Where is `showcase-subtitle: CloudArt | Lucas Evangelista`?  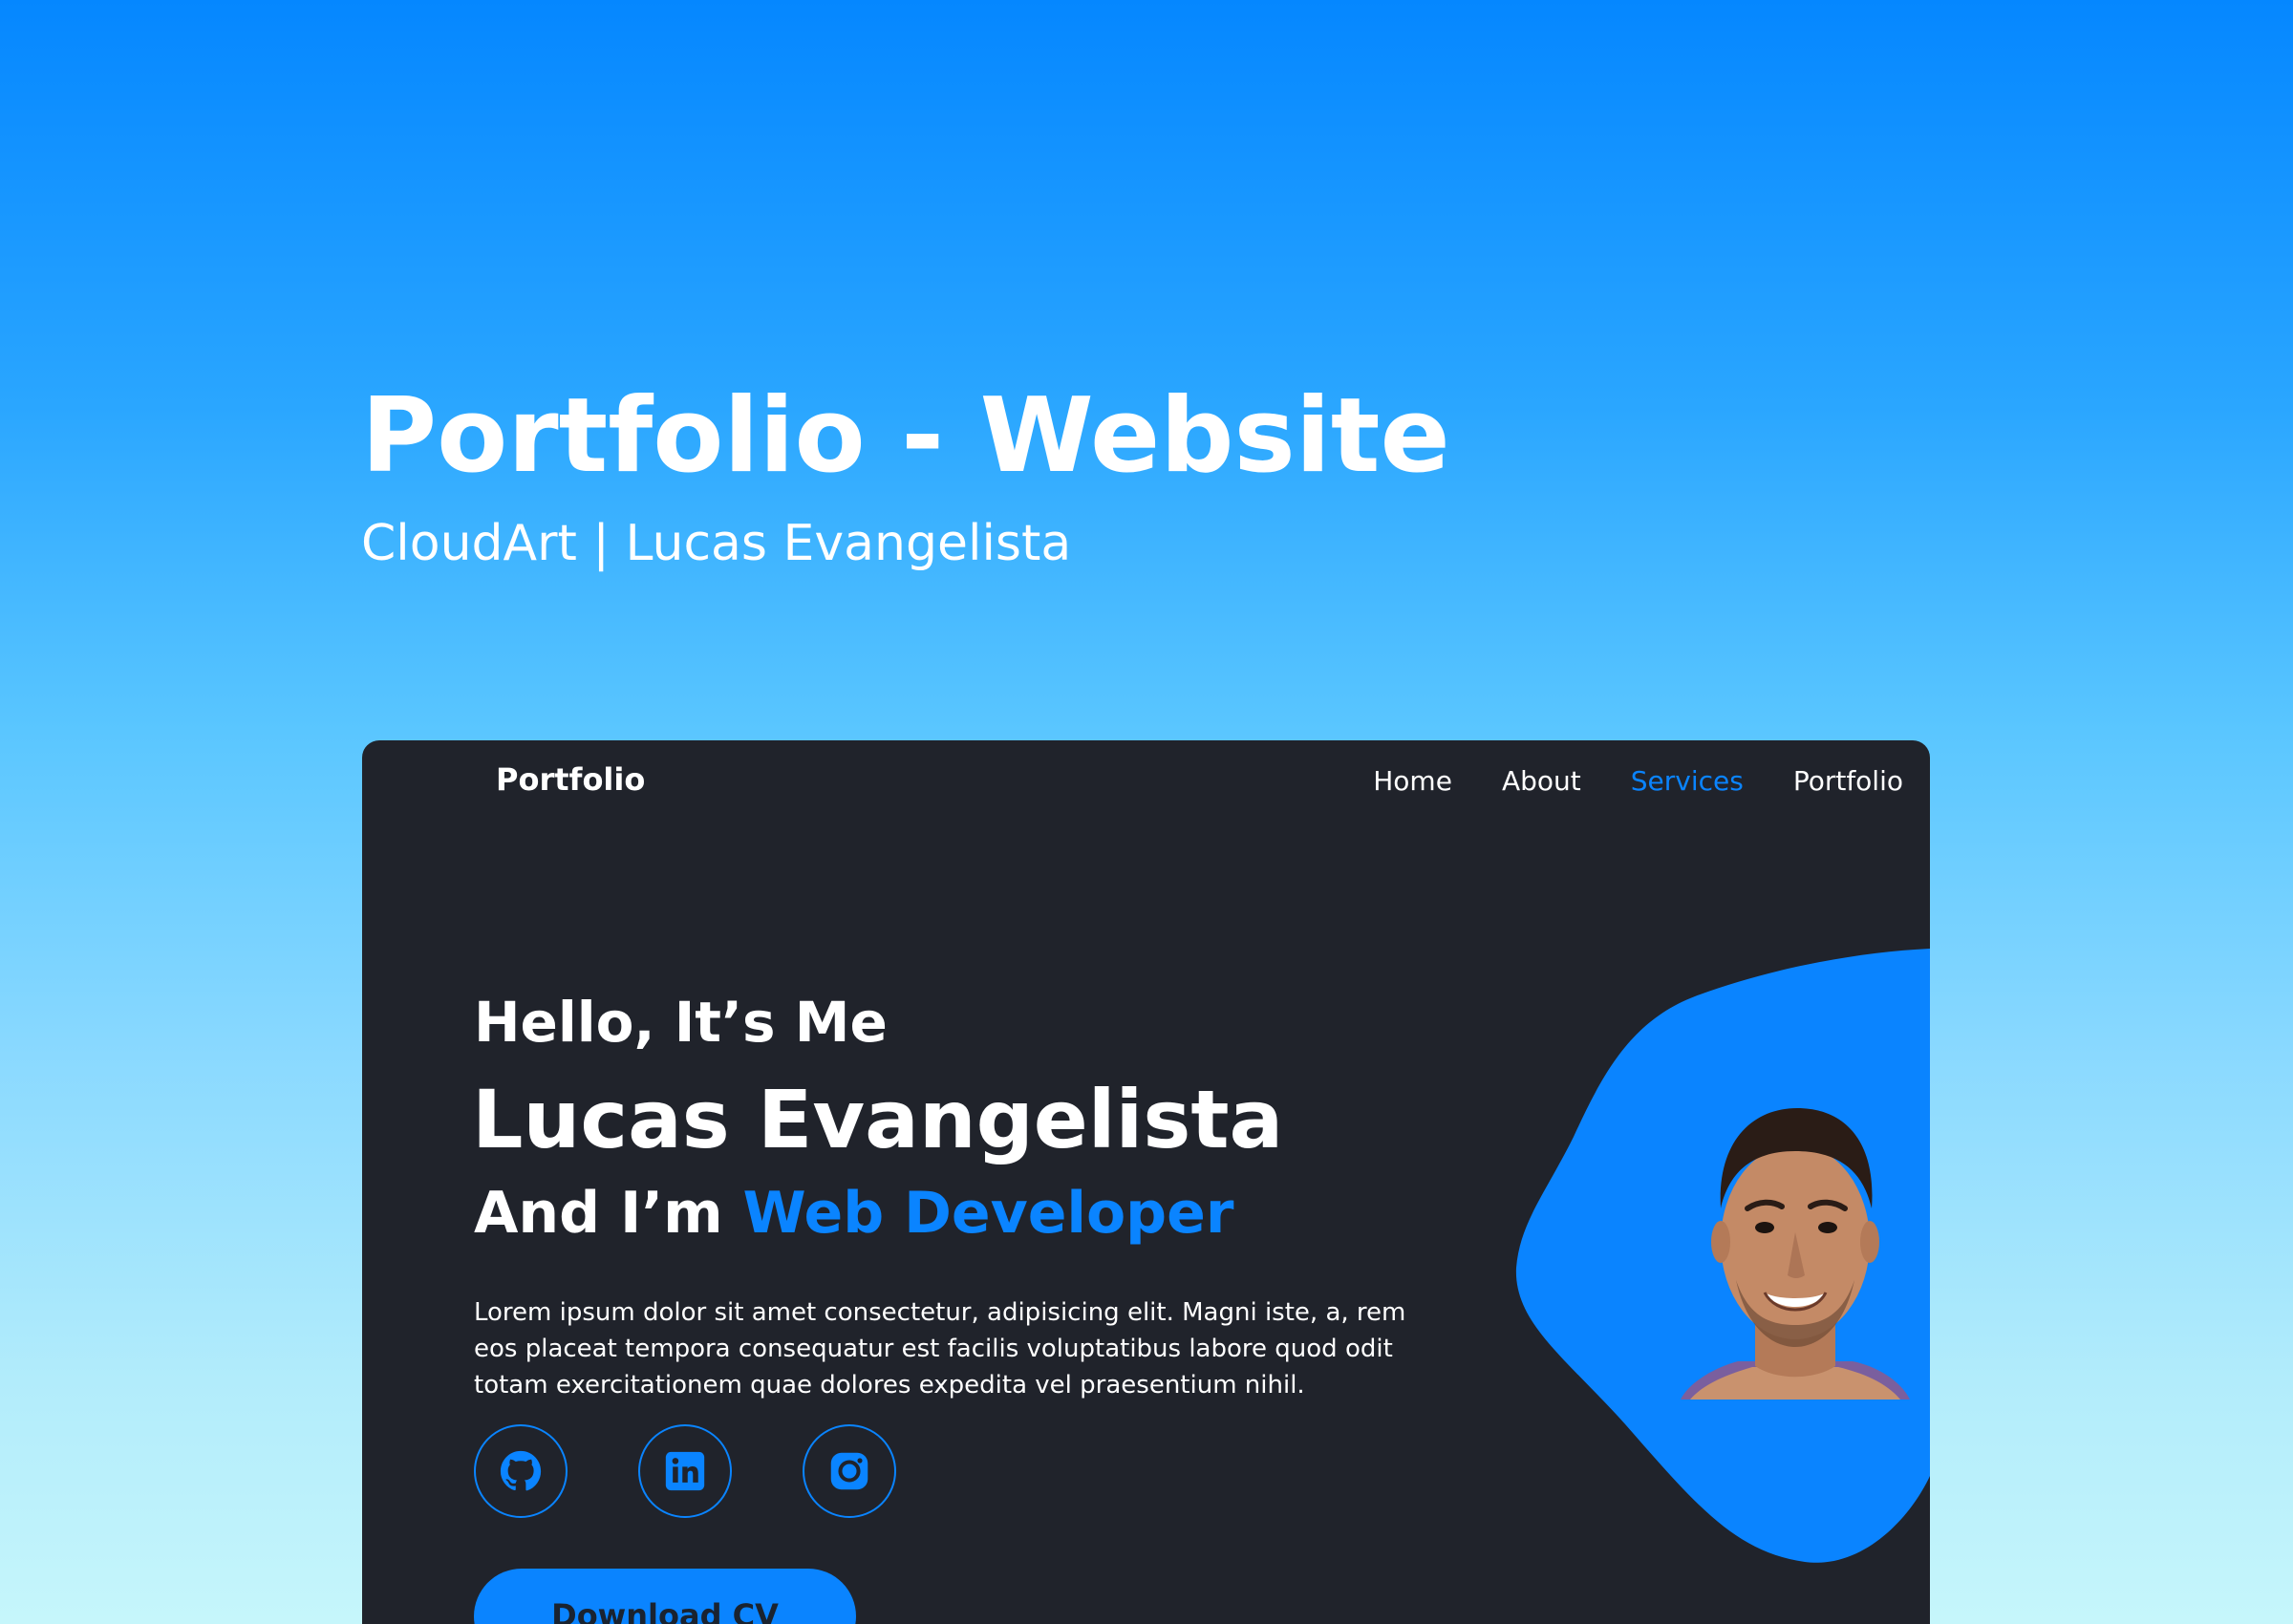 showcase-subtitle: CloudArt | Lucas Evangelista is located at coordinates (716, 544).